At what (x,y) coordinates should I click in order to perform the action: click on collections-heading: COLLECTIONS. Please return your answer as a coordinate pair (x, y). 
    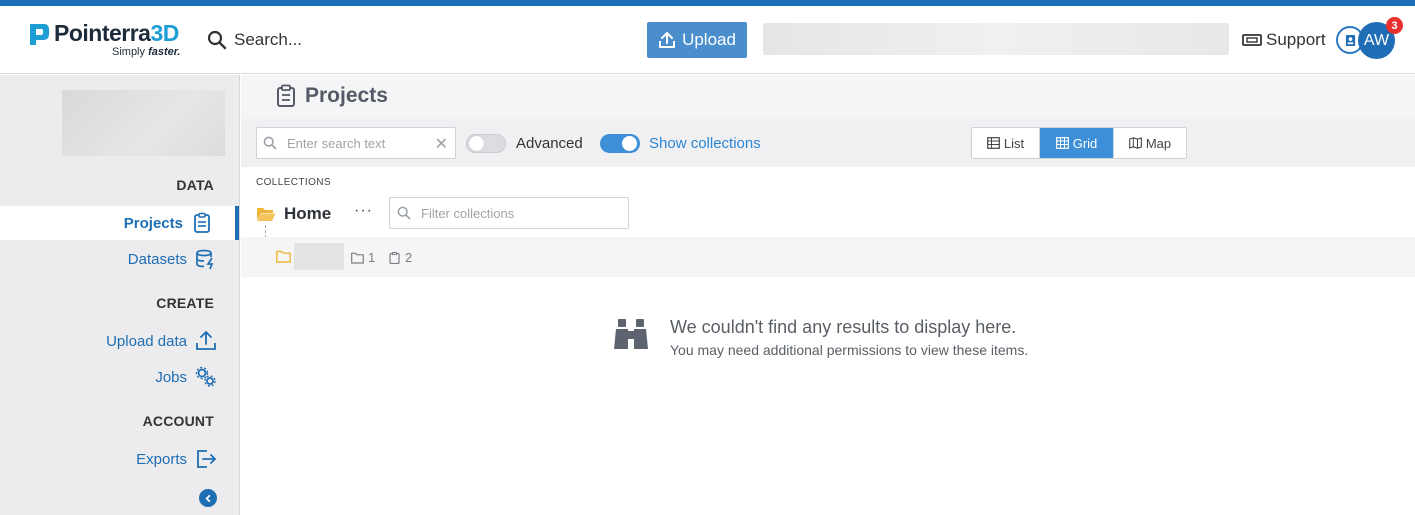
    Looking at the image, I should click on (293, 182).